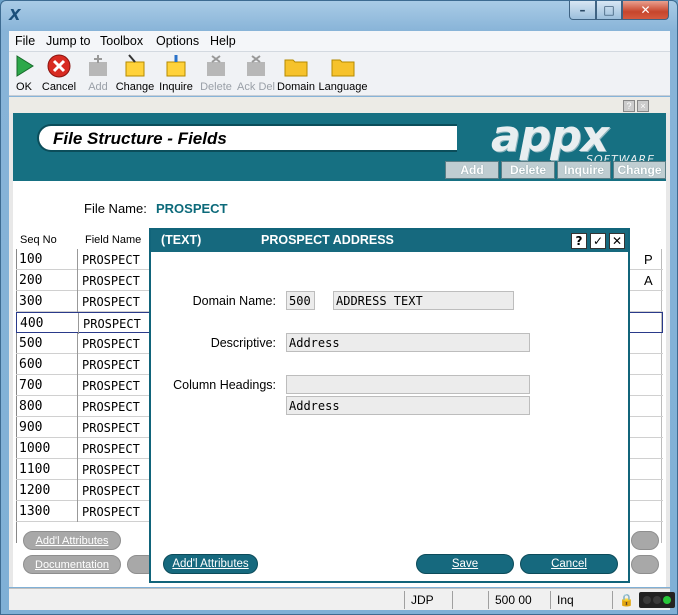 Image resolution: width=678 pixels, height=615 pixels. I want to click on lock-icon: 🔒, so click(624, 600).